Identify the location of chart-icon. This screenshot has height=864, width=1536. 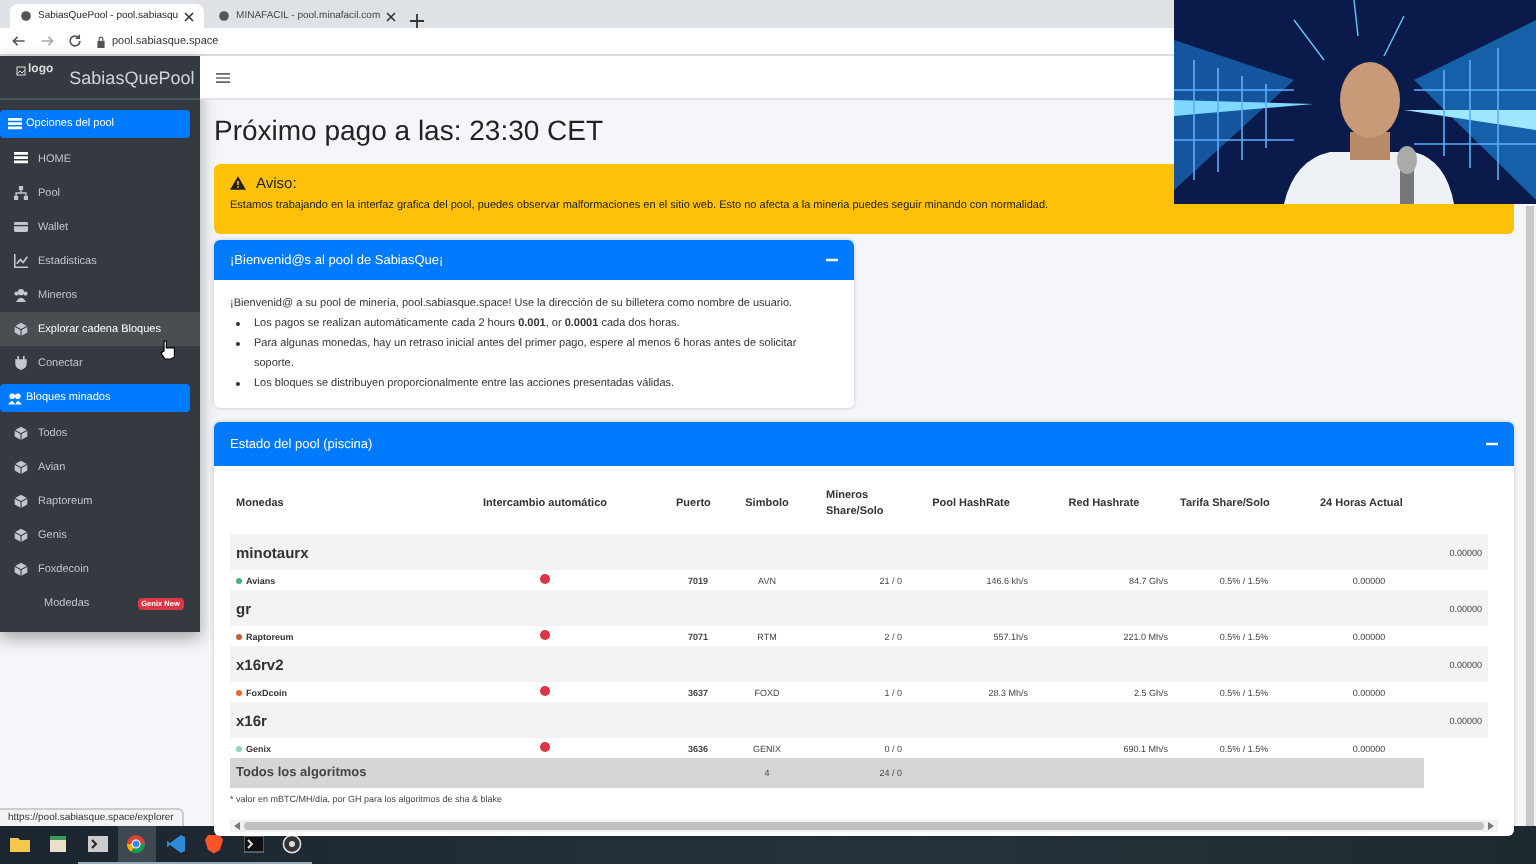
(21, 261).